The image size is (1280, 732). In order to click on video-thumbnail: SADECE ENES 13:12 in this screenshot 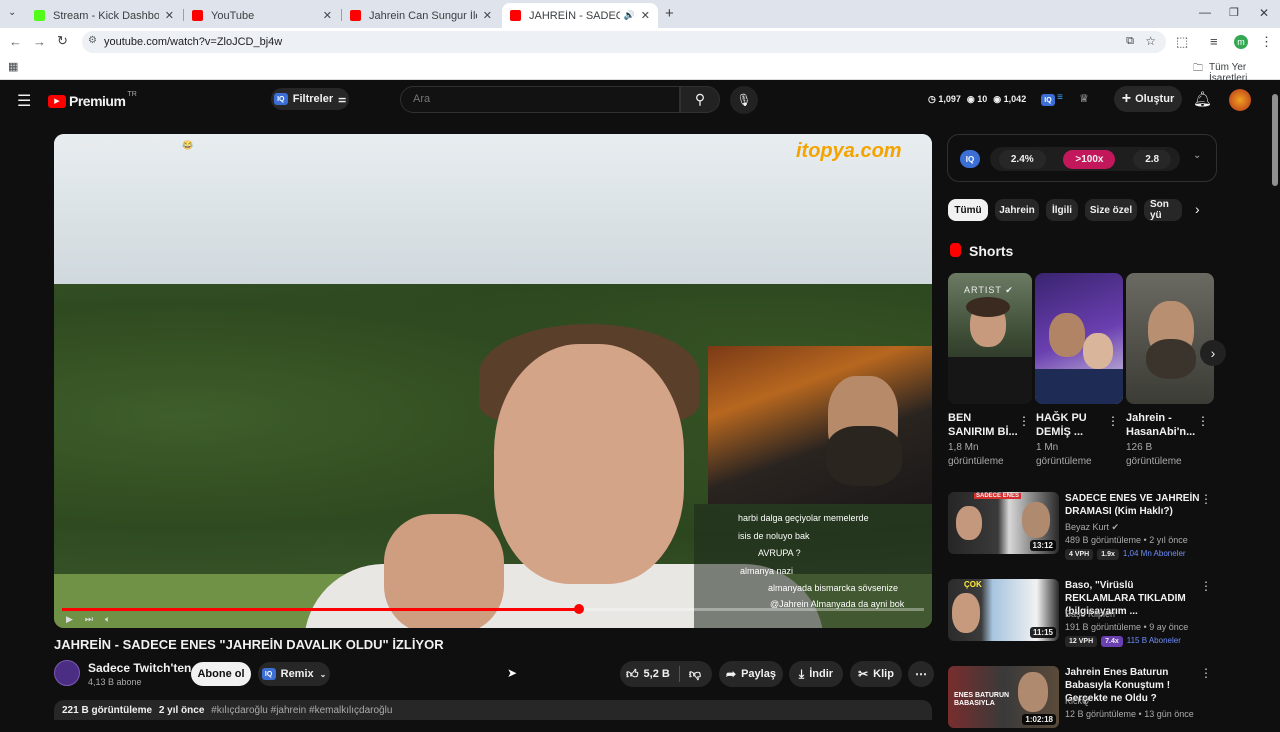, I will do `click(1003, 523)`.